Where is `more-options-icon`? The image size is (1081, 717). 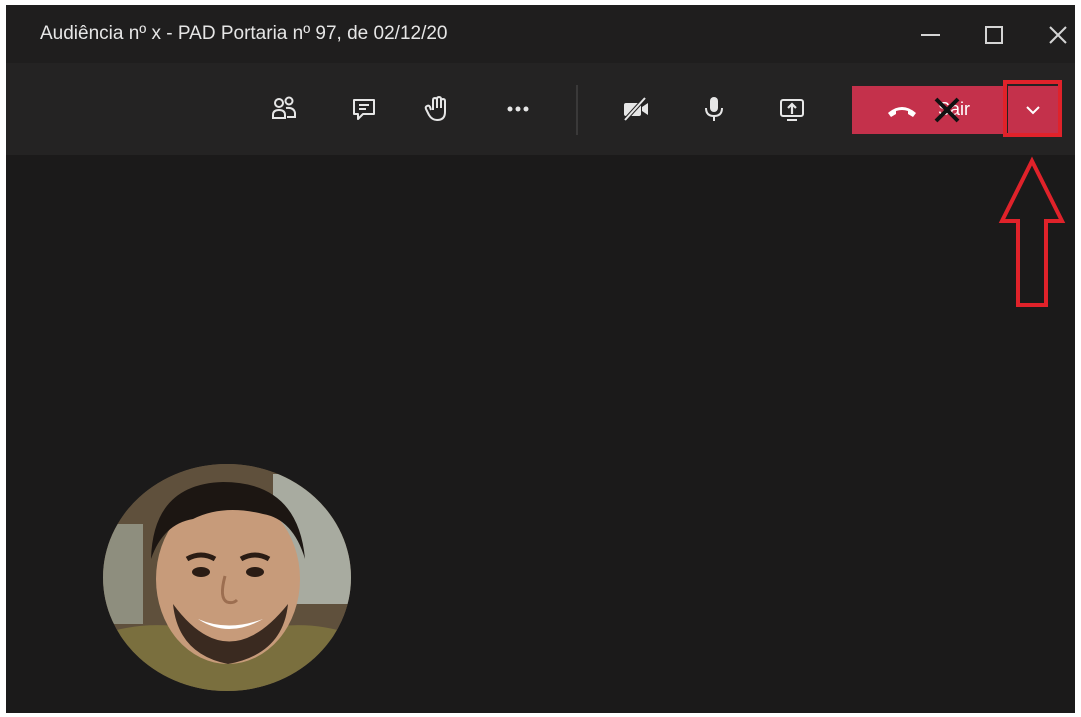
more-options-icon is located at coordinates (518, 109).